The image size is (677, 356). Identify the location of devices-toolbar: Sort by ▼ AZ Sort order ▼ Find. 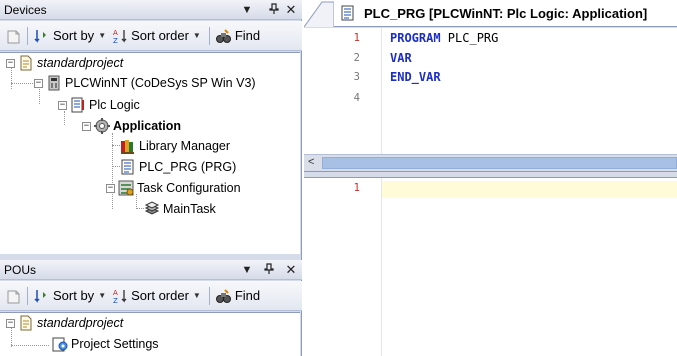
(151, 36).